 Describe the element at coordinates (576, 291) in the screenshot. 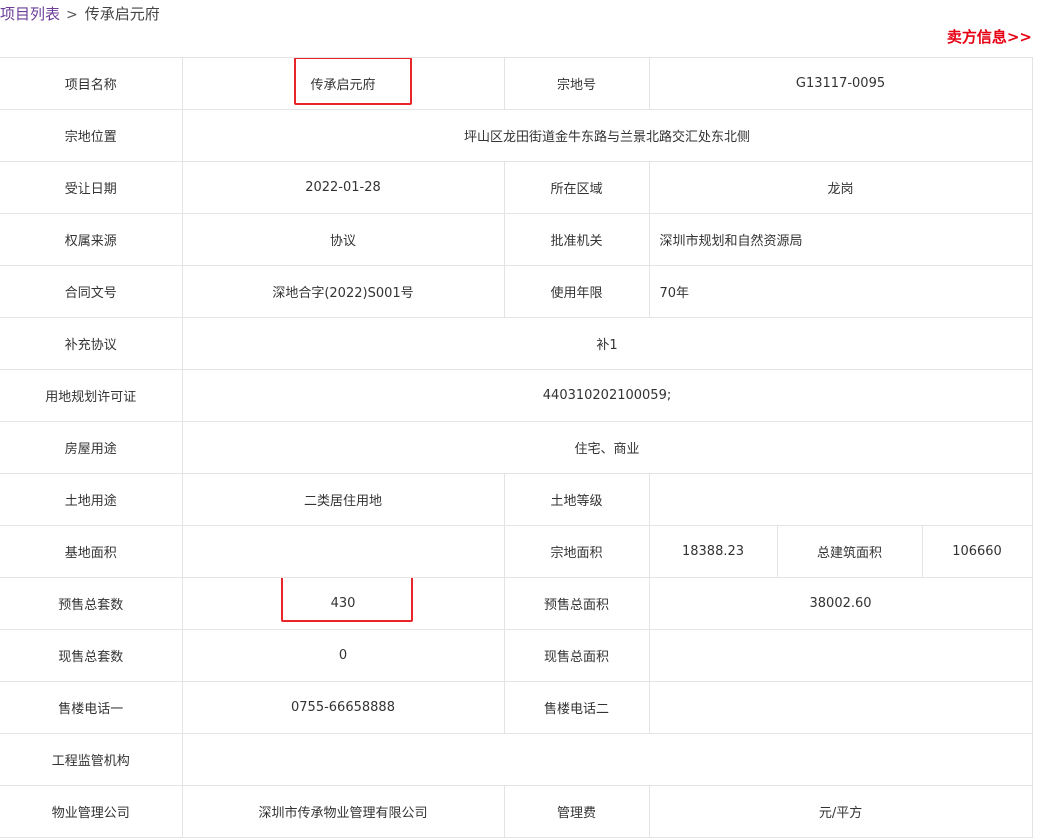

I see `use-term-label: 使用年限` at that location.